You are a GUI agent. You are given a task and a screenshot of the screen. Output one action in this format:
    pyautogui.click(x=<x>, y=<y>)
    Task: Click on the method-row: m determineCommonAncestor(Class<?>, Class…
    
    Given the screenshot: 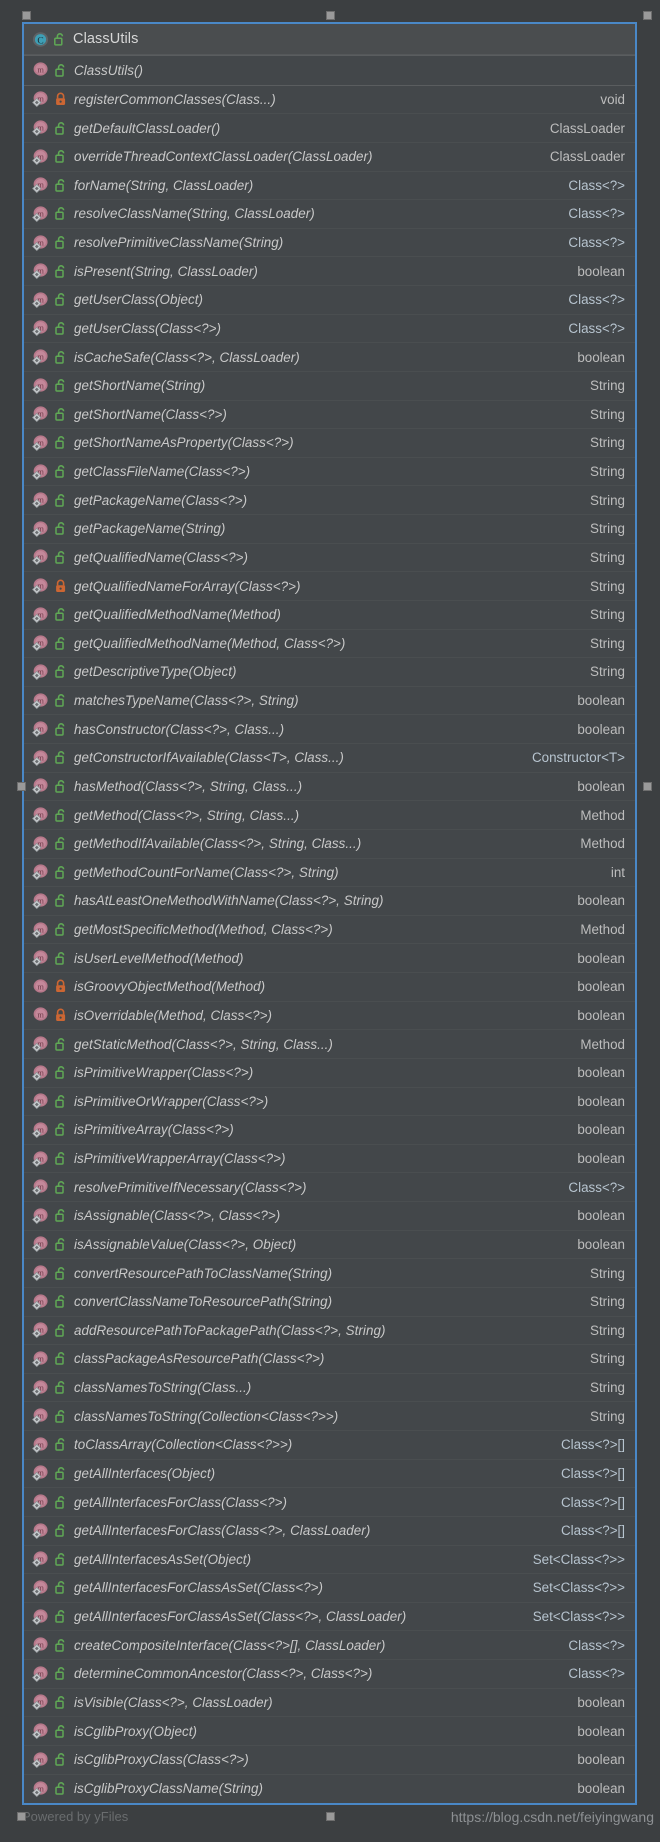 What is the action you would take?
    pyautogui.click(x=329, y=1674)
    